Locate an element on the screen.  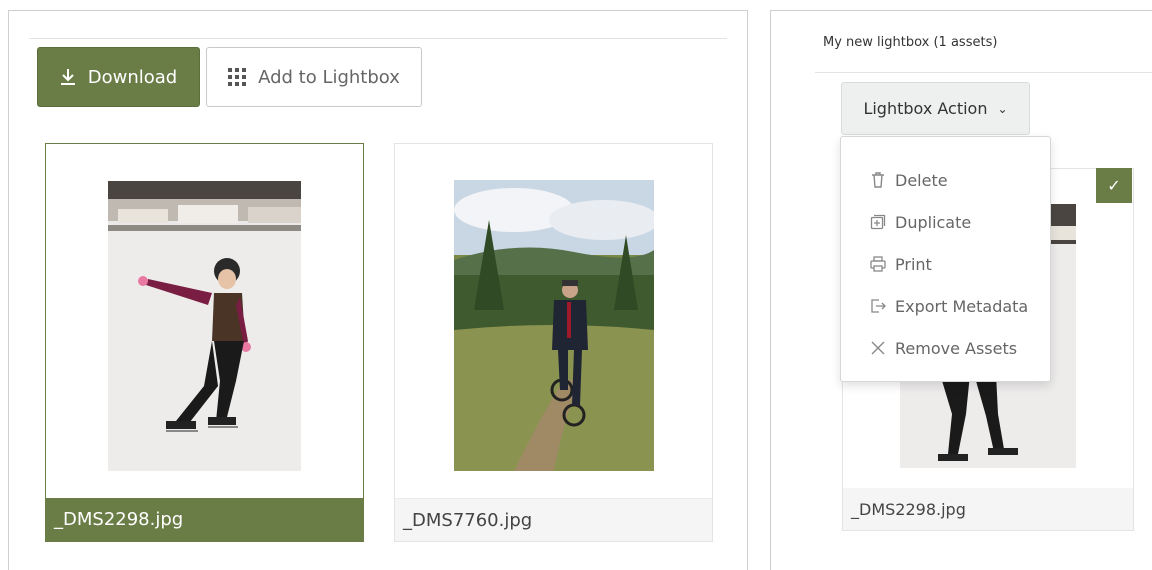
menu-item-label: Export Metadata is located at coordinates (962, 306).